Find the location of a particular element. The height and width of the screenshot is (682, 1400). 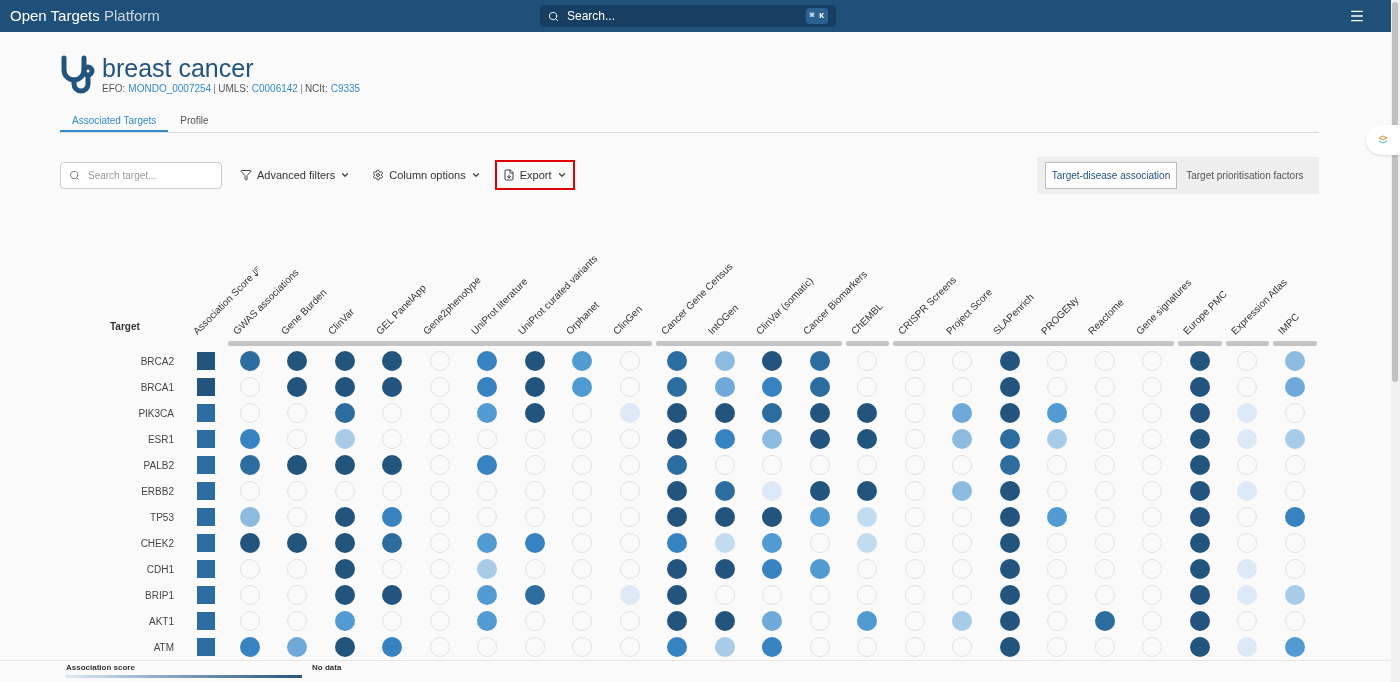

toggle-option: Target-disease association is located at coordinates (1111, 175).